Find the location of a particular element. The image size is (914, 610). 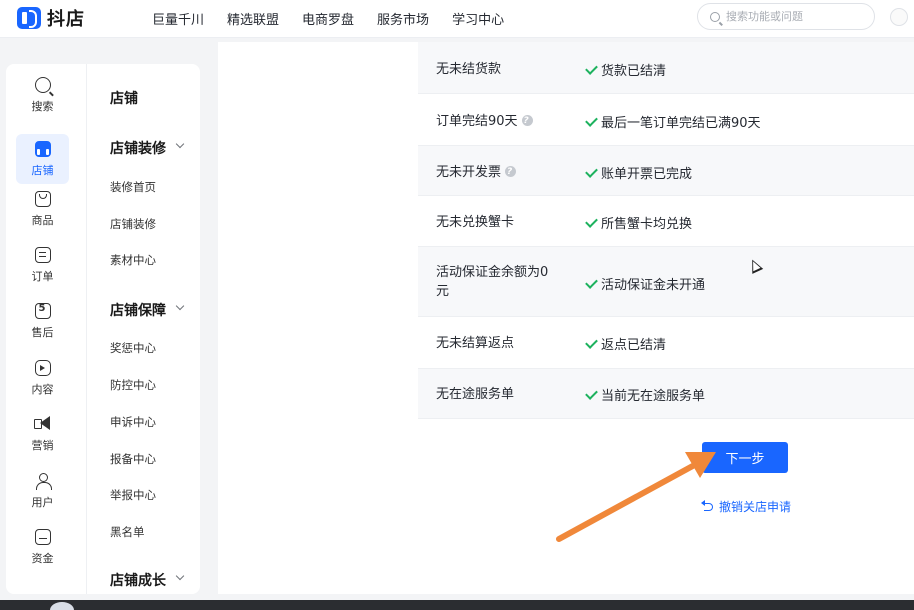

rail-label: 订单 is located at coordinates (42, 276).